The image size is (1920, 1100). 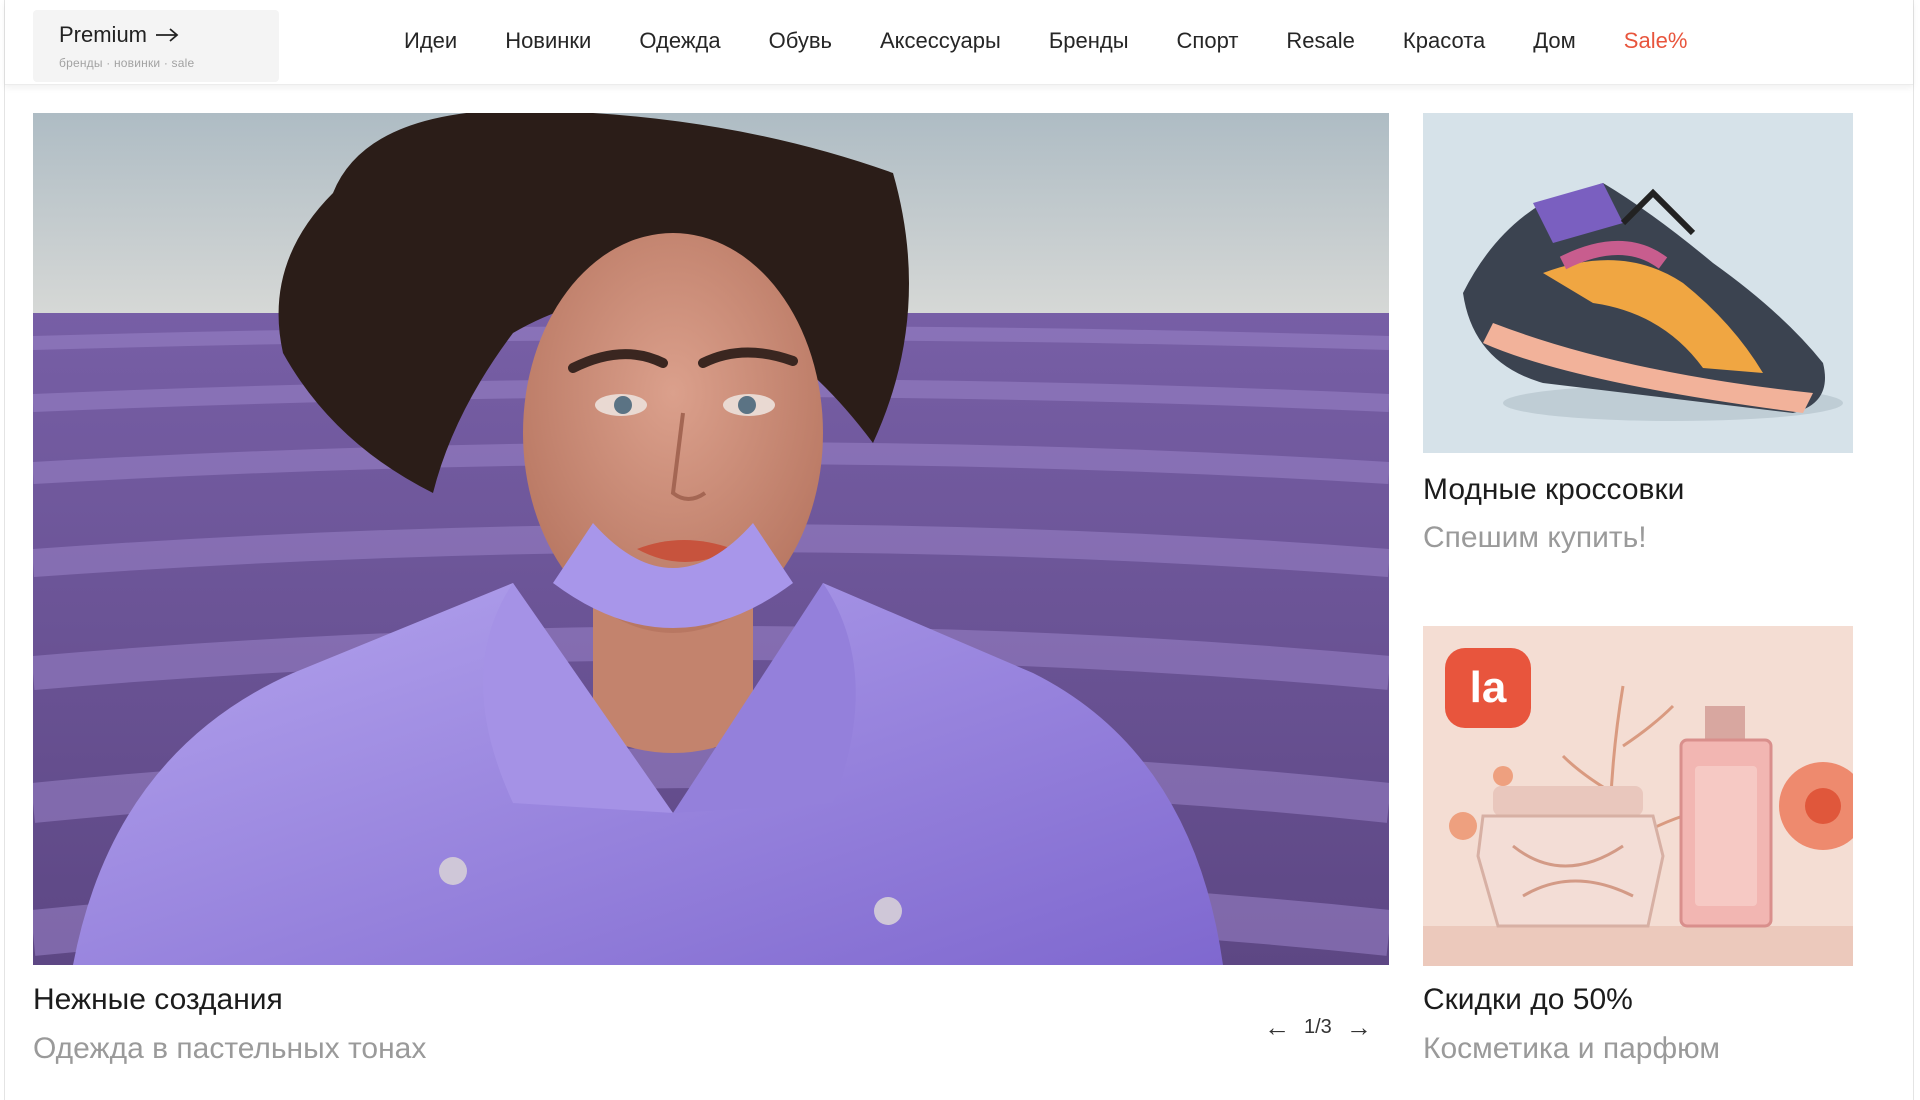 I want to click on arrow-right-icon, so click(x=167, y=35).